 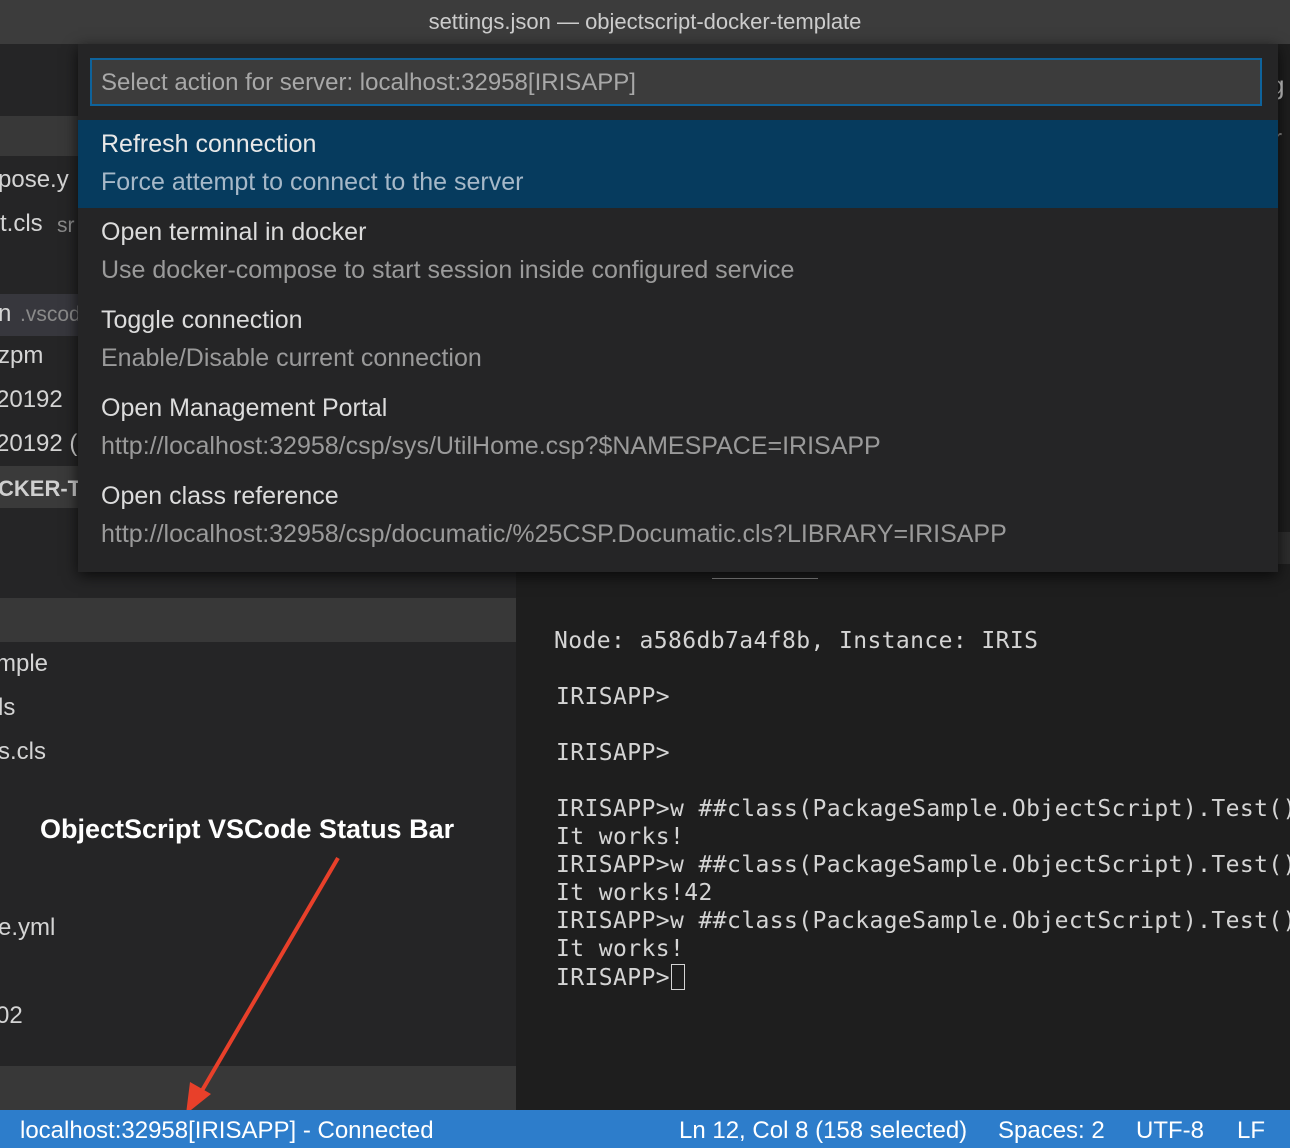 I want to click on sidebar-item-settings: n, so click(x=5, y=314).